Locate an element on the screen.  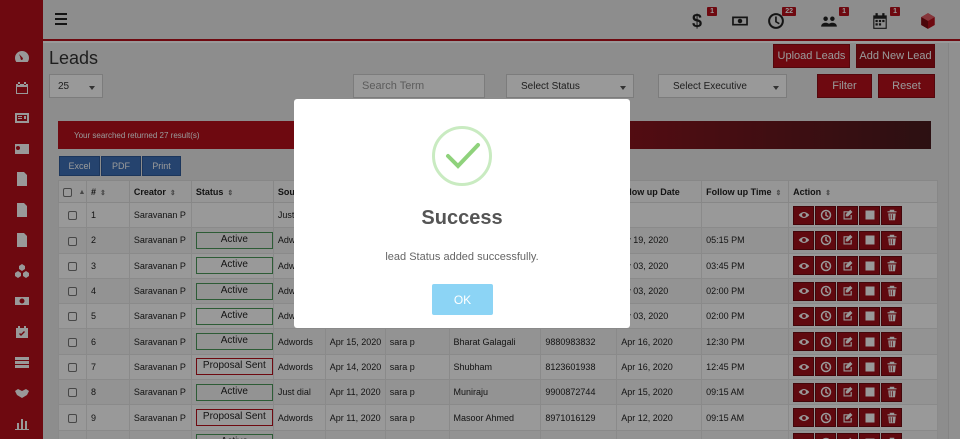
modal-message: lead Status added successfully. is located at coordinates (462, 257).